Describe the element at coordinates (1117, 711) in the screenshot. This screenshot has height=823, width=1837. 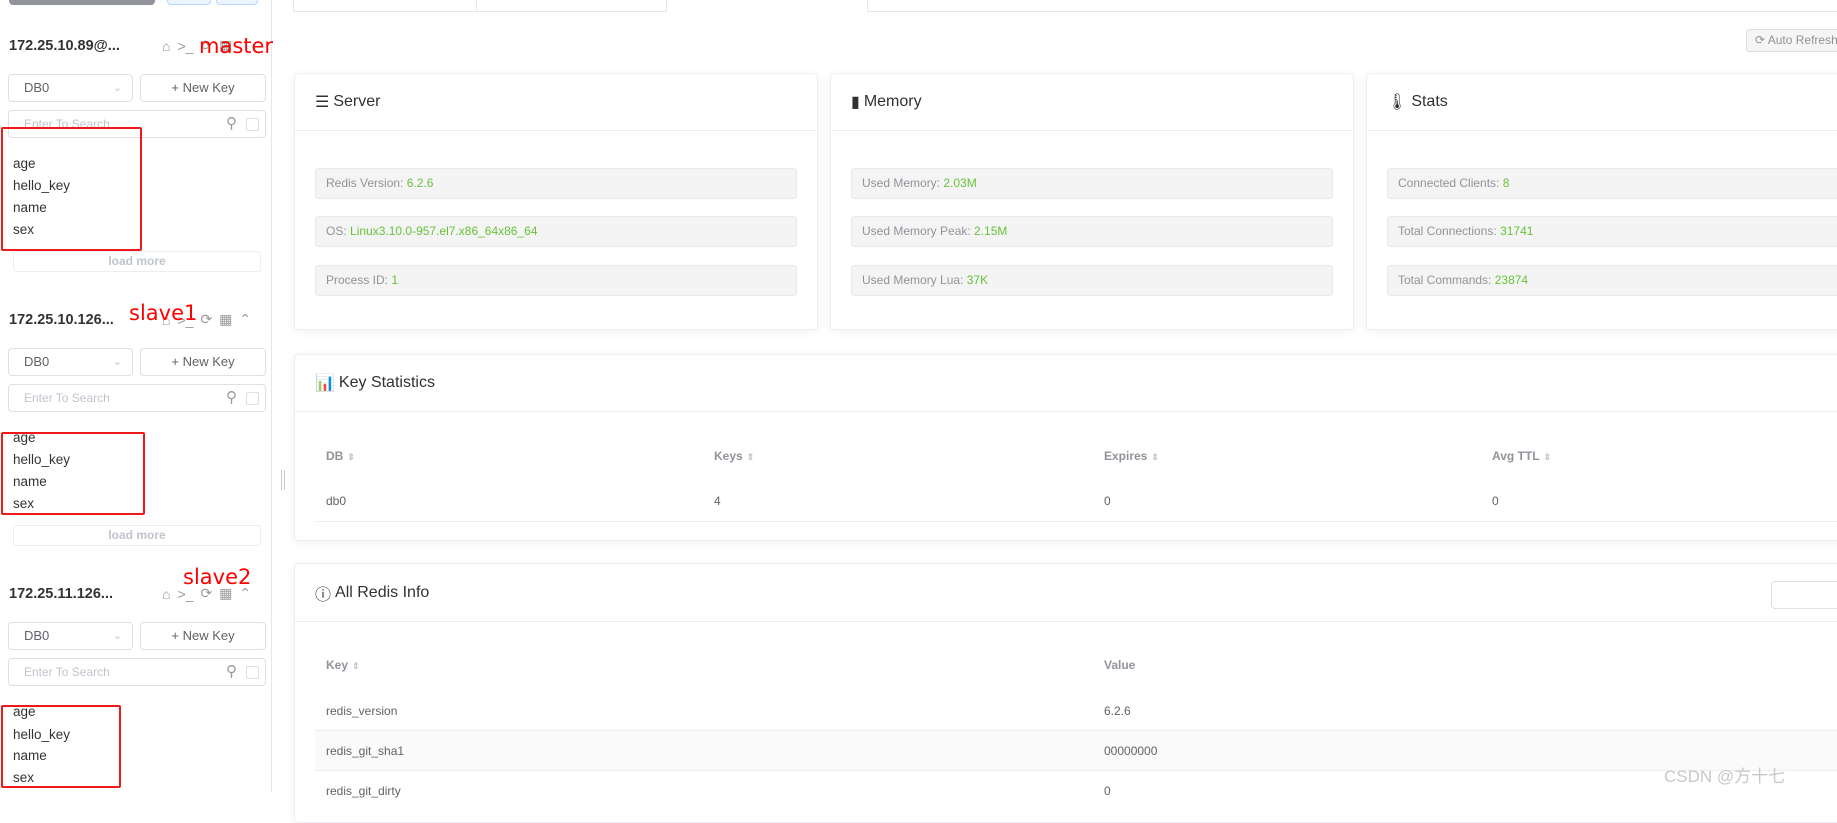
I see `table-cell: 6.2.6` at that location.